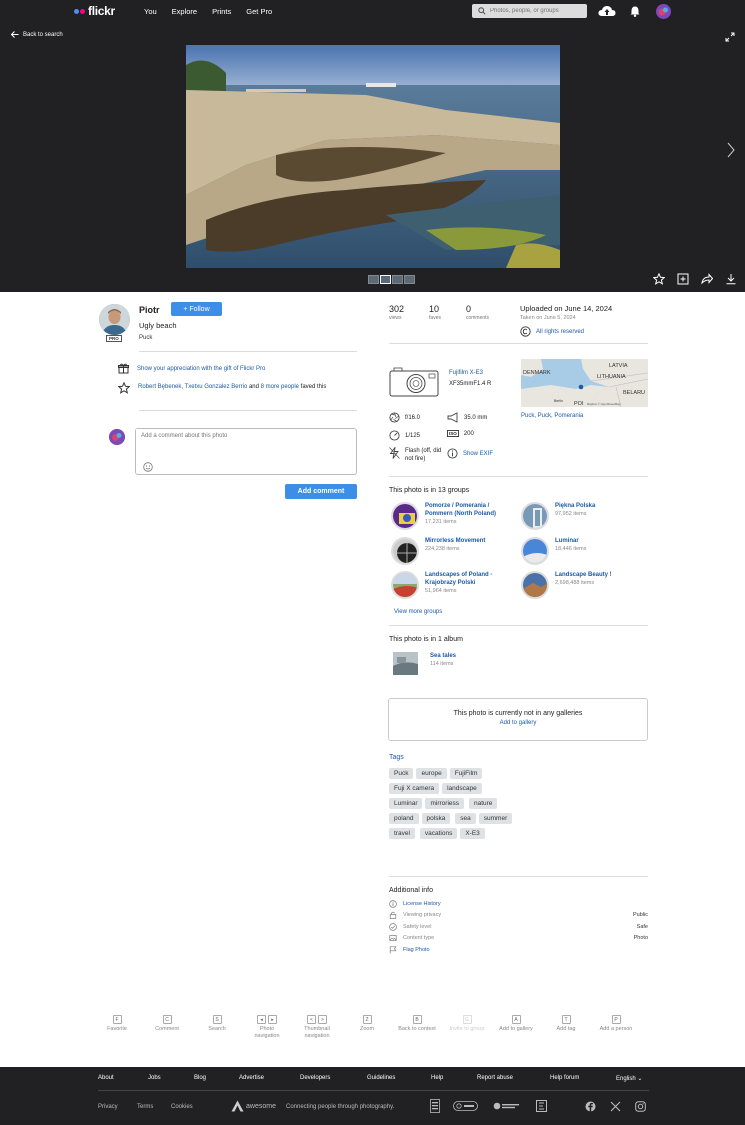 The height and width of the screenshot is (1125, 745). Describe the element at coordinates (196, 309) in the screenshot. I see `follow-button: + Follow` at that location.